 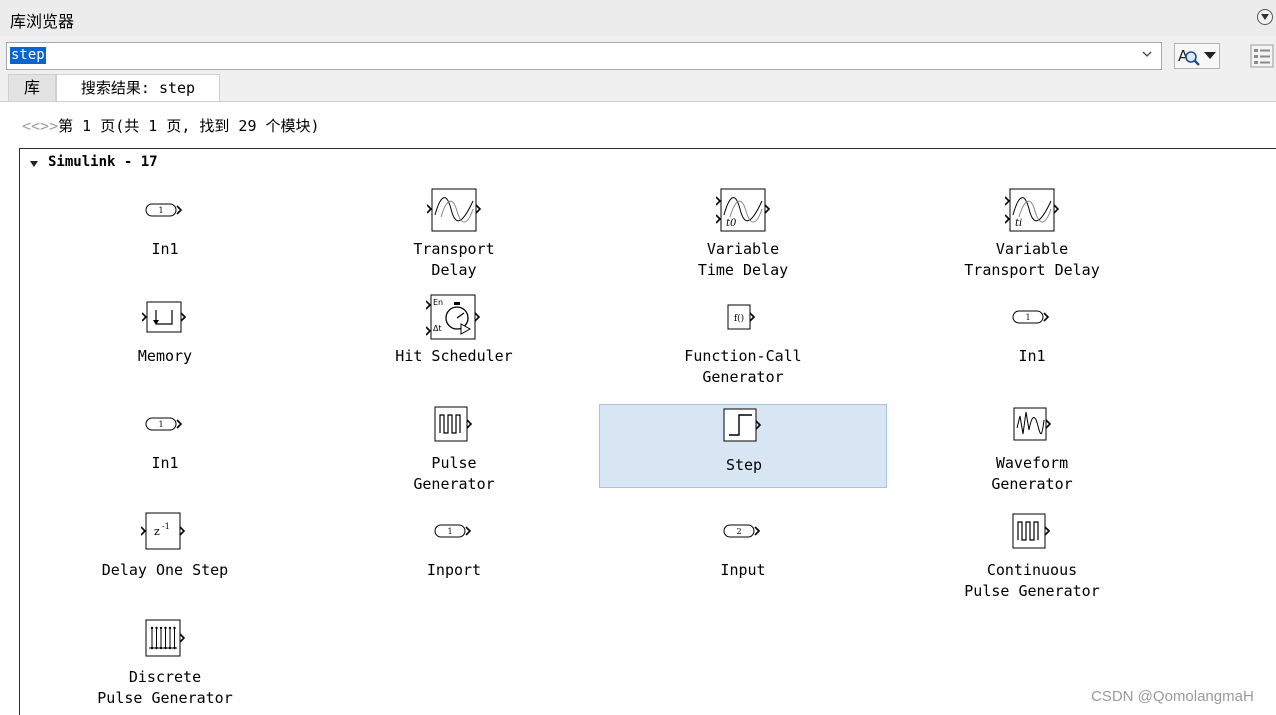 I want to click on tab-library: 库, so click(x=32, y=87).